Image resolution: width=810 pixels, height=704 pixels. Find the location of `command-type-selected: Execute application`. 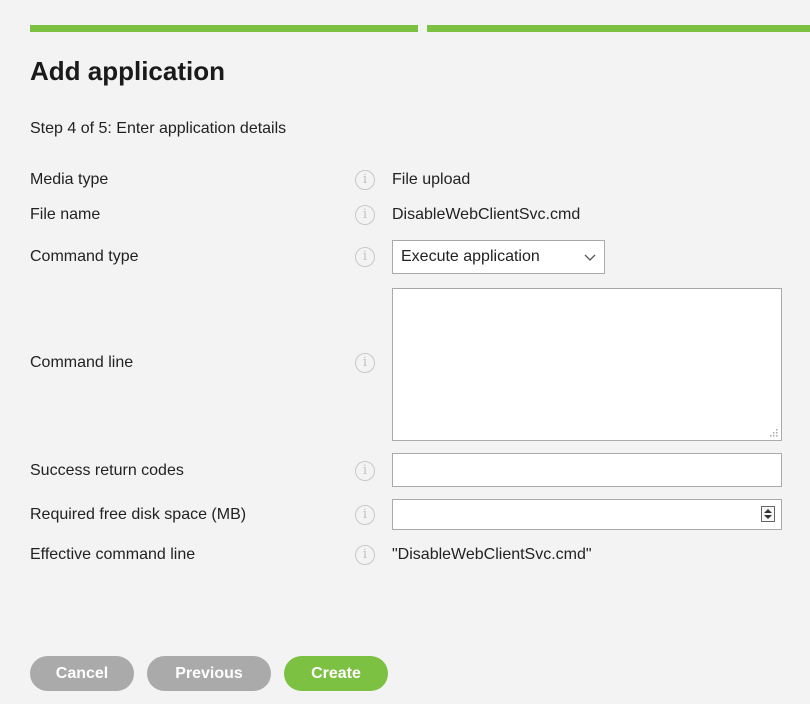

command-type-selected: Execute application is located at coordinates (470, 256).